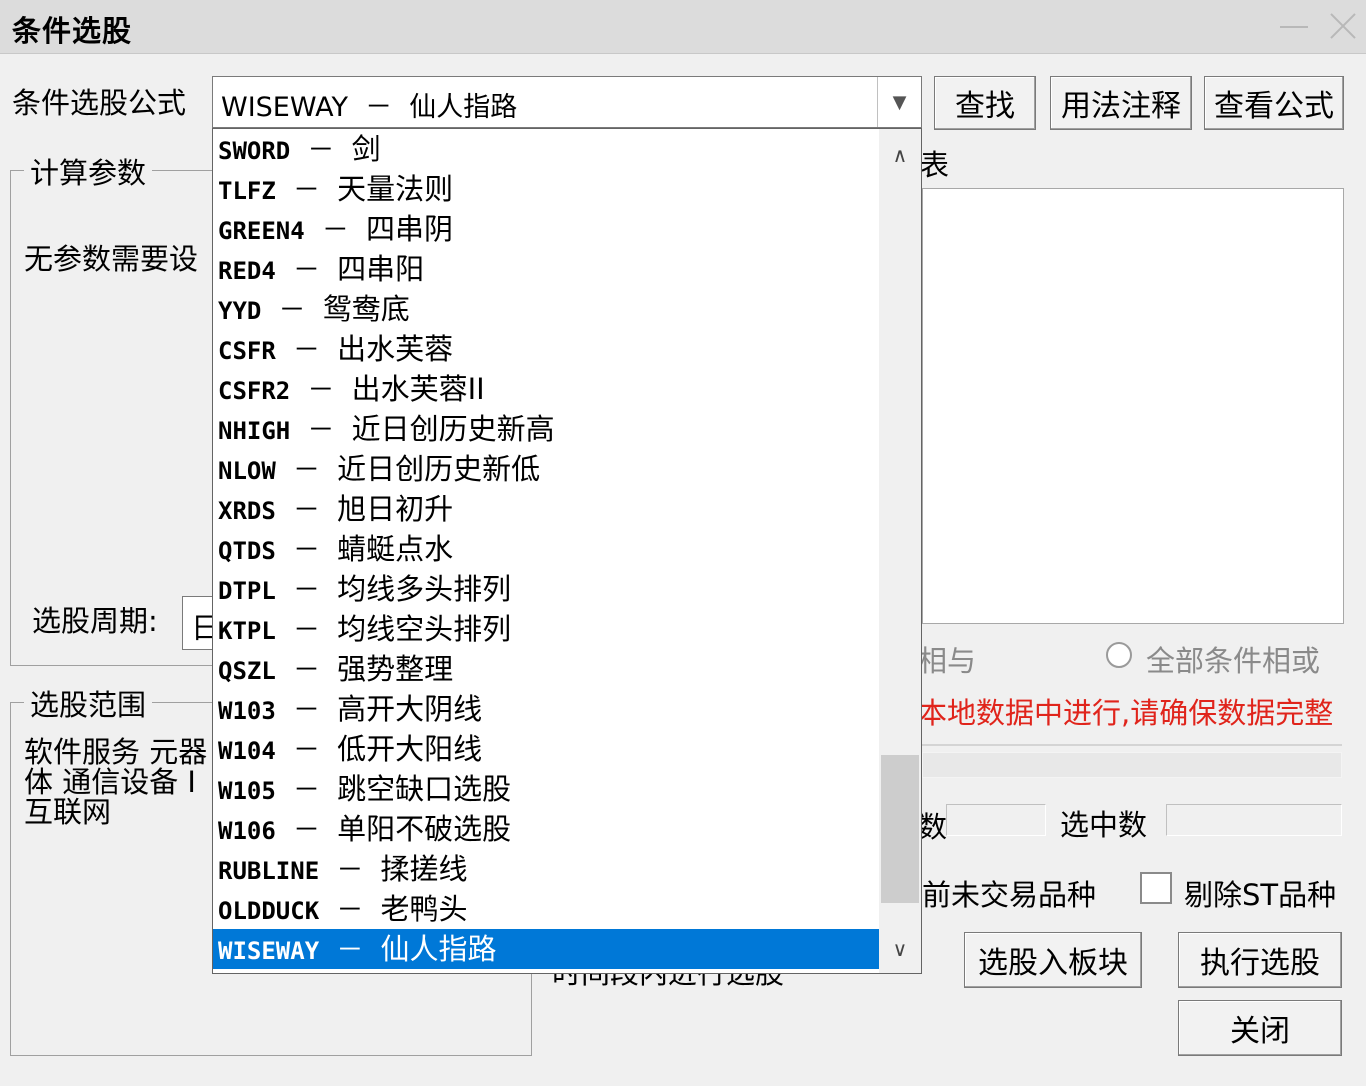  What do you see at coordinates (900, 949) in the screenshot?
I see `chevron-down-icon: ∨` at bounding box center [900, 949].